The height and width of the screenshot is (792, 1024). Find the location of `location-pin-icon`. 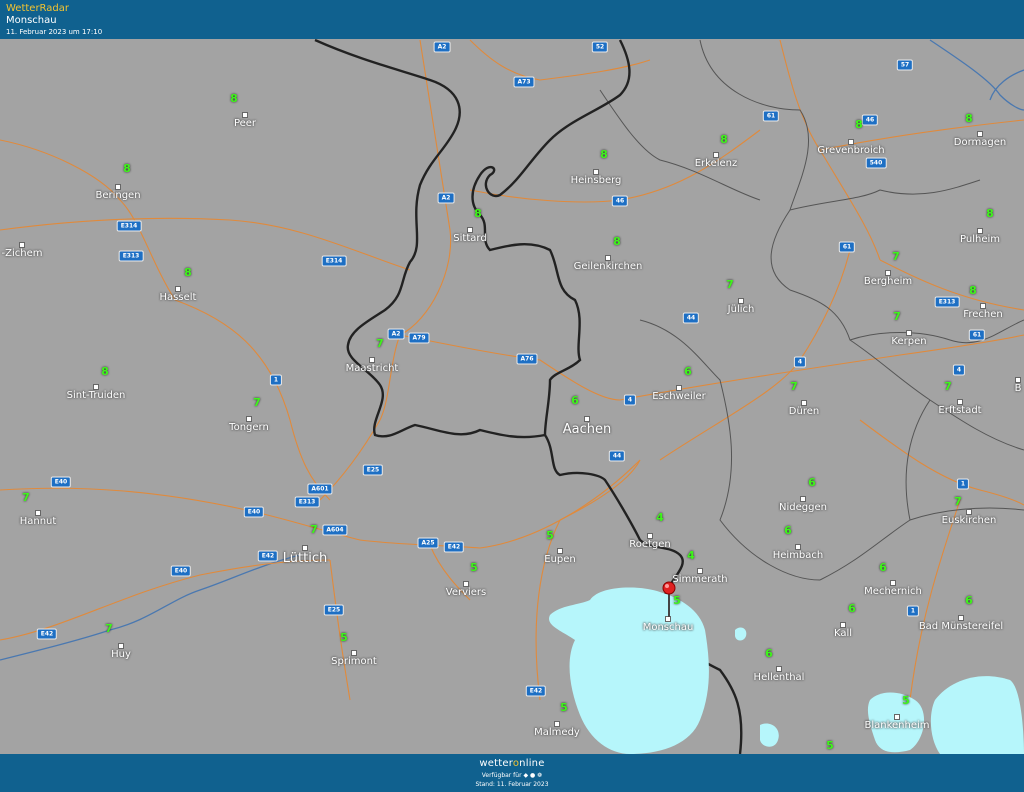

location-pin-icon is located at coordinates (670, 599).